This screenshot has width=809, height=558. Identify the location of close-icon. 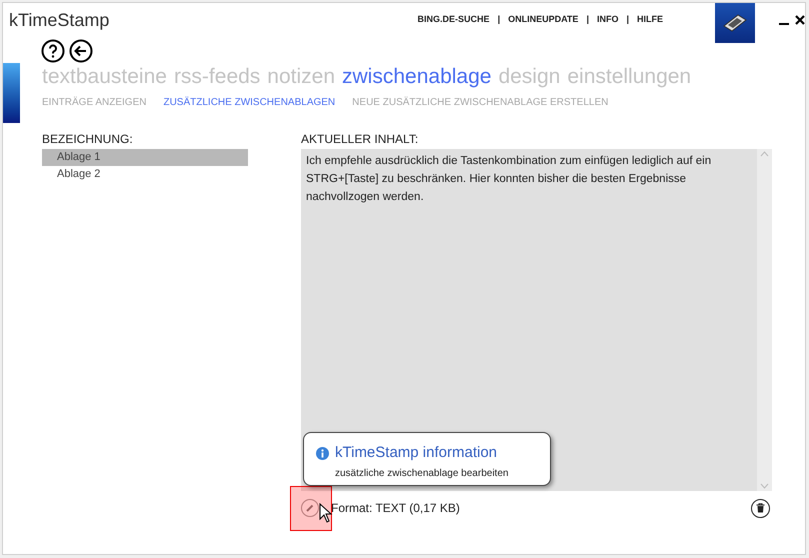
(800, 20).